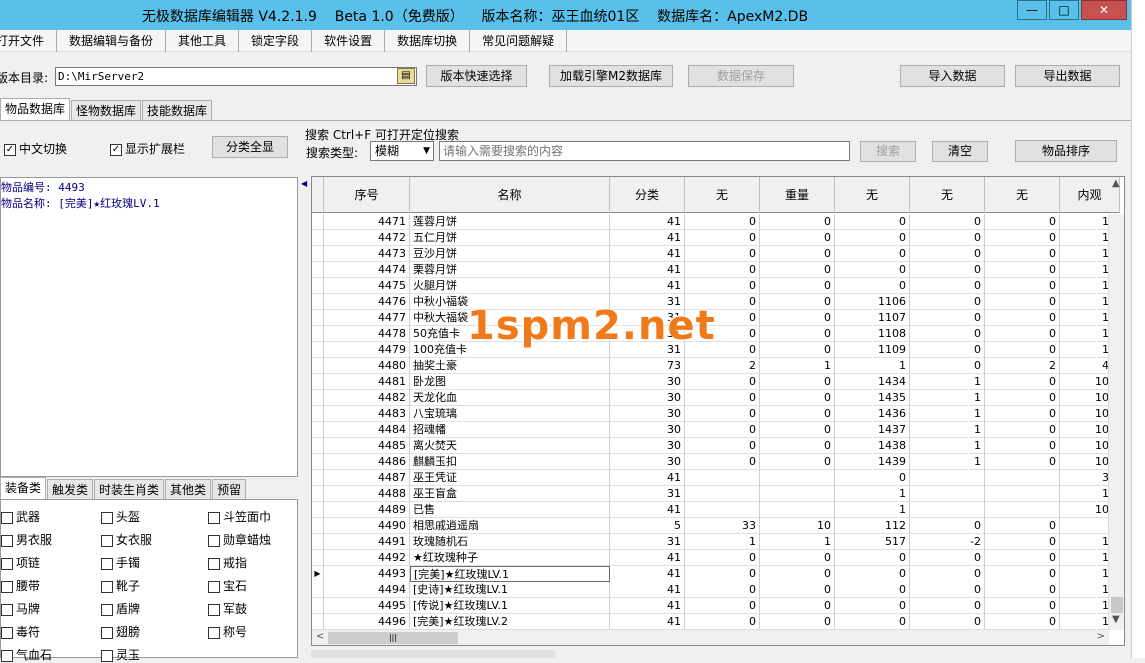 Image resolution: width=1145 pixels, height=663 pixels. I want to click on horizontal-scrollbar: < ||| >, so click(710, 637).